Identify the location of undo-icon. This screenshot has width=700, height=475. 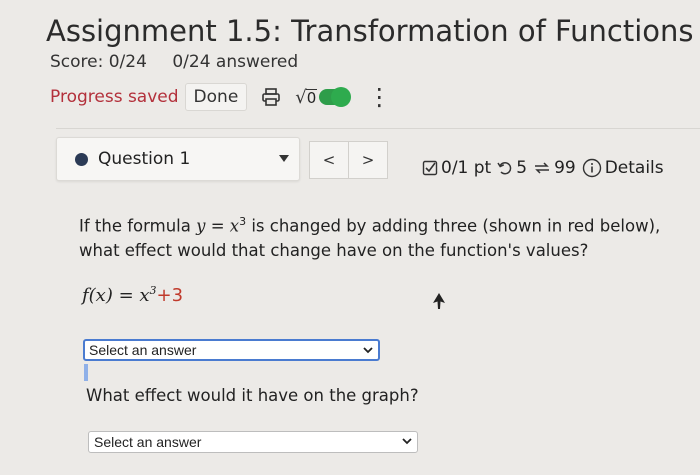
(504, 168).